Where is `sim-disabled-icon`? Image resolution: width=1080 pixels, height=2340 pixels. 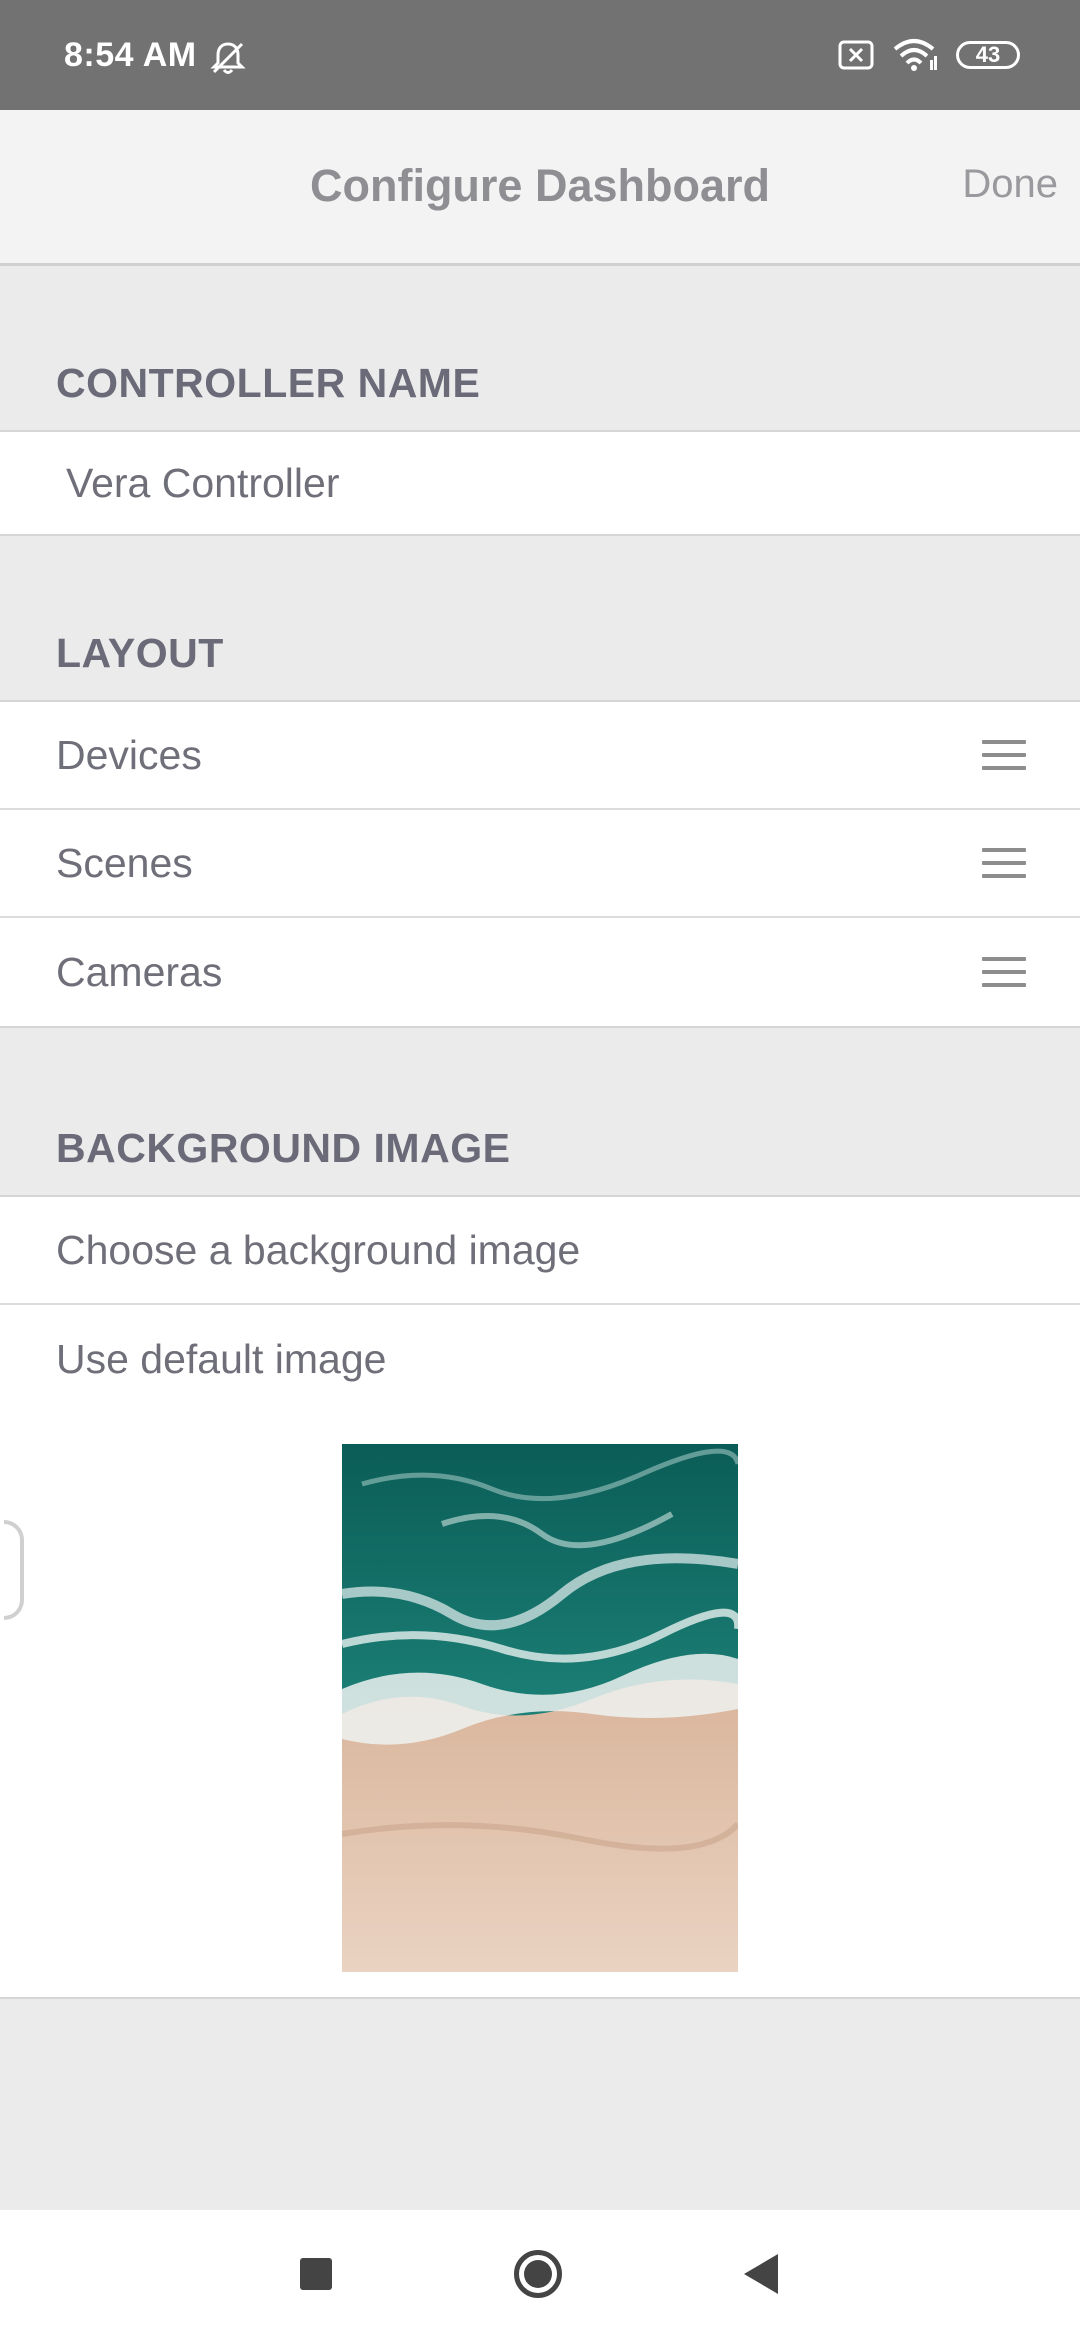
sim-disabled-icon is located at coordinates (856, 55).